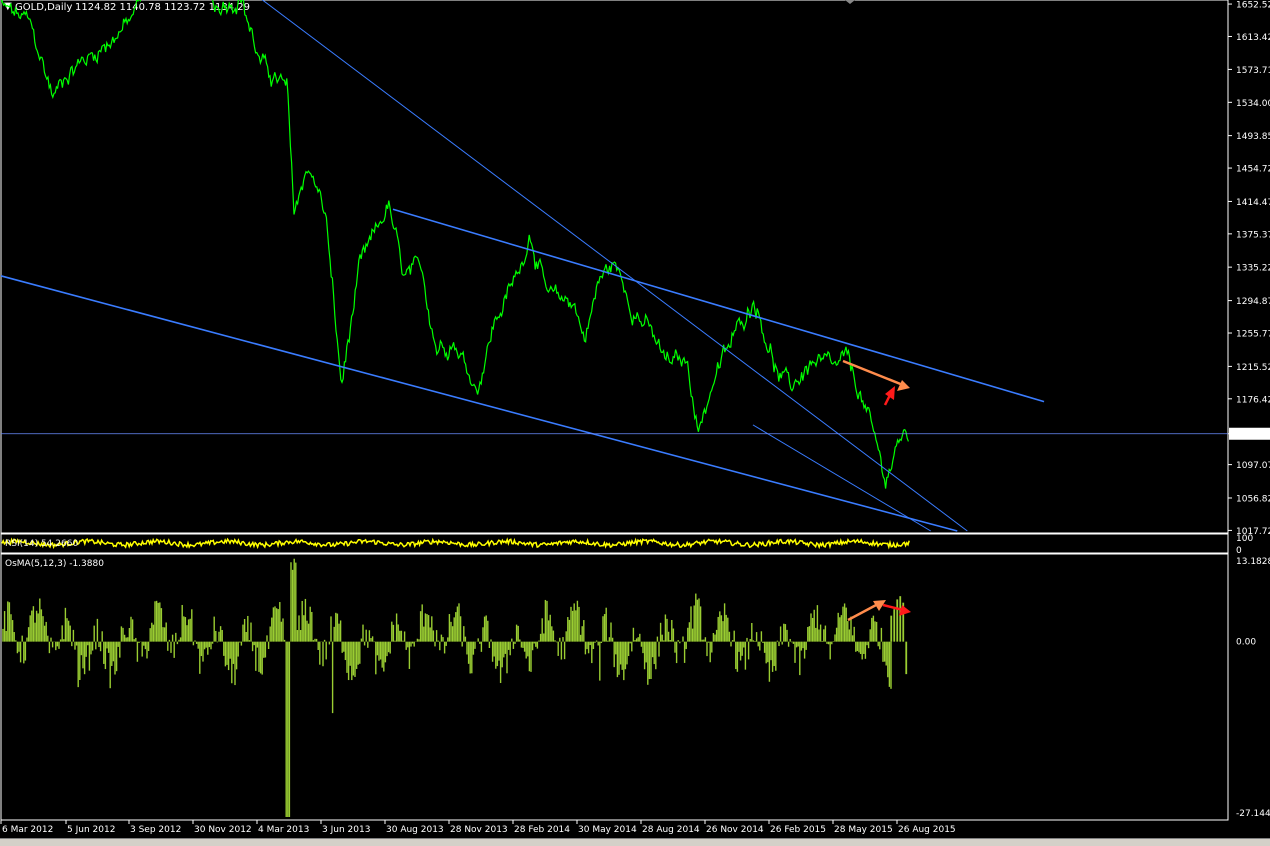 The width and height of the screenshot is (1270, 846). What do you see at coordinates (54, 564) in the screenshot?
I see `osma-label: OsMA(5,12,3) -1.3880` at bounding box center [54, 564].